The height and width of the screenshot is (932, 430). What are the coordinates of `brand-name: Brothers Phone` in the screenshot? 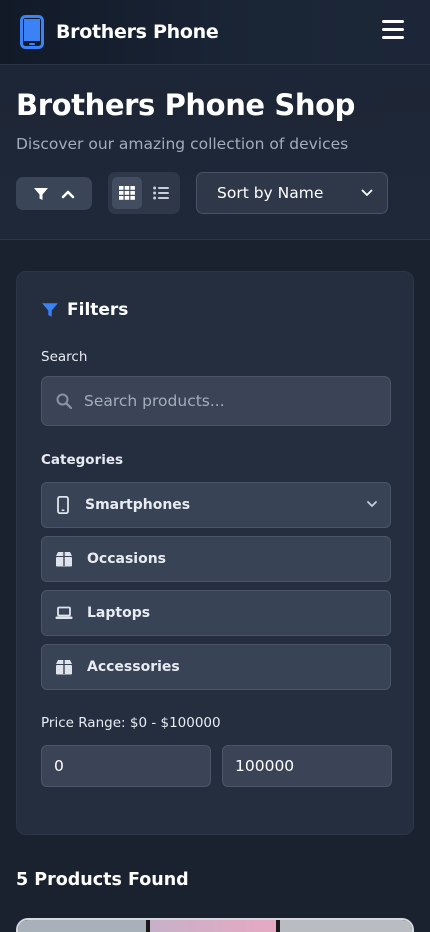 It's located at (137, 32).